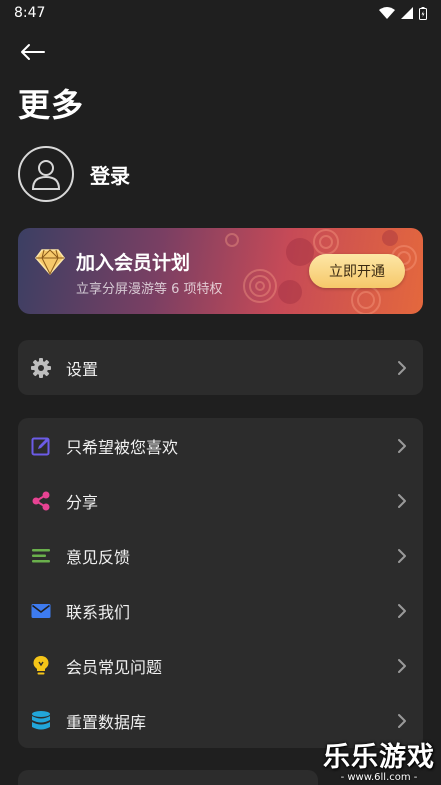 The image size is (441, 785). I want to click on settings-row: 设置, so click(220, 367).